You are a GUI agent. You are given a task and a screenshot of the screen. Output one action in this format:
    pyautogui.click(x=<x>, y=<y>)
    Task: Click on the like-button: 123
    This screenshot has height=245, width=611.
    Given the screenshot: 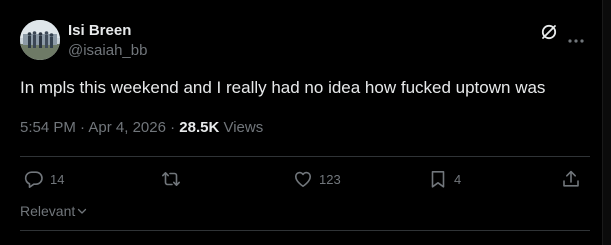 What is the action you would take?
    pyautogui.click(x=317, y=179)
    